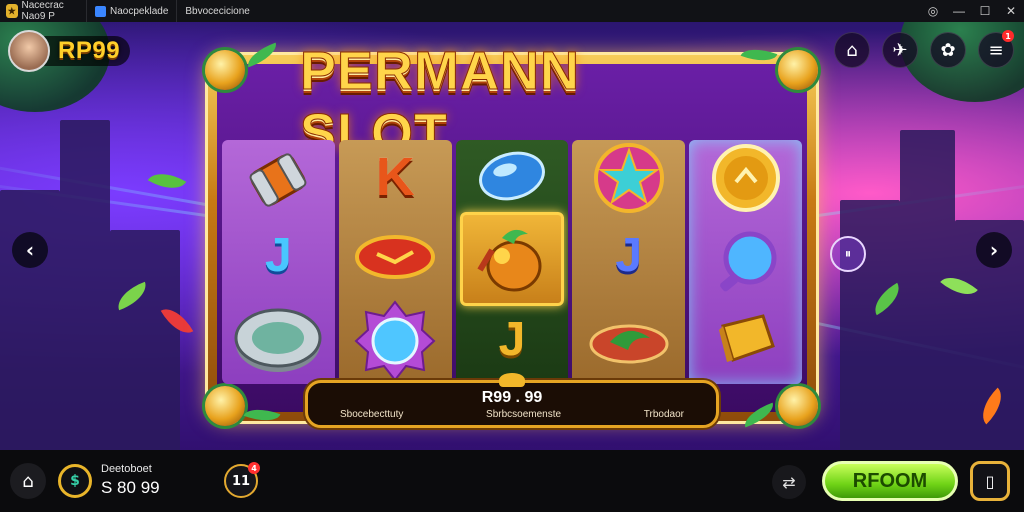 The width and height of the screenshot is (1024, 512). I want to click on player-balance-display: RP99, so click(69, 51).